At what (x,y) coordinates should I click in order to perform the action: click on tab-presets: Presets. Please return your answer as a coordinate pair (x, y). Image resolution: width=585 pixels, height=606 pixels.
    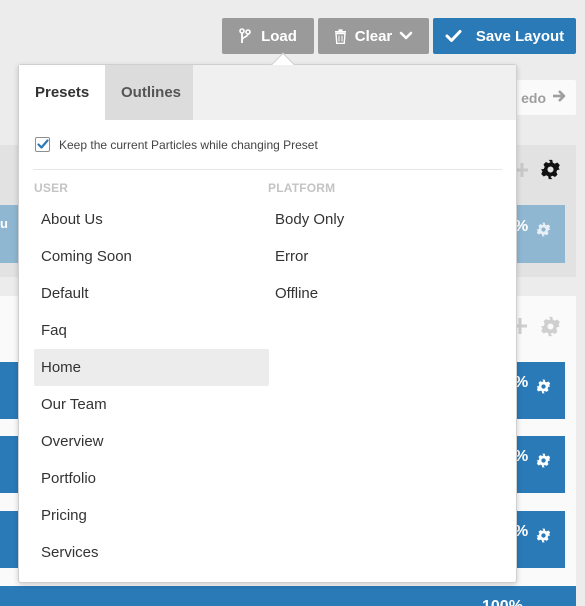
    Looking at the image, I should click on (62, 92).